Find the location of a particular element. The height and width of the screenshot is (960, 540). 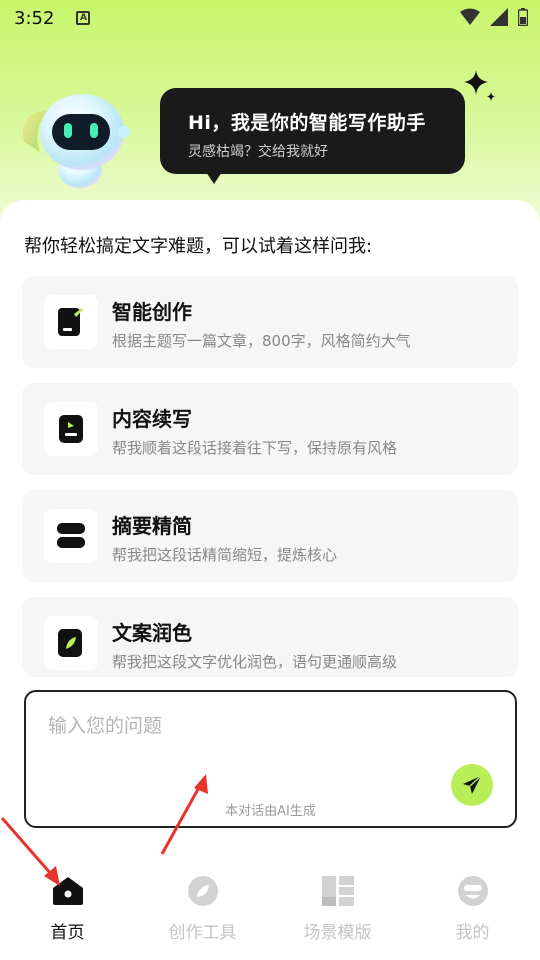

nav-label: 创作工具 is located at coordinates (202, 933).